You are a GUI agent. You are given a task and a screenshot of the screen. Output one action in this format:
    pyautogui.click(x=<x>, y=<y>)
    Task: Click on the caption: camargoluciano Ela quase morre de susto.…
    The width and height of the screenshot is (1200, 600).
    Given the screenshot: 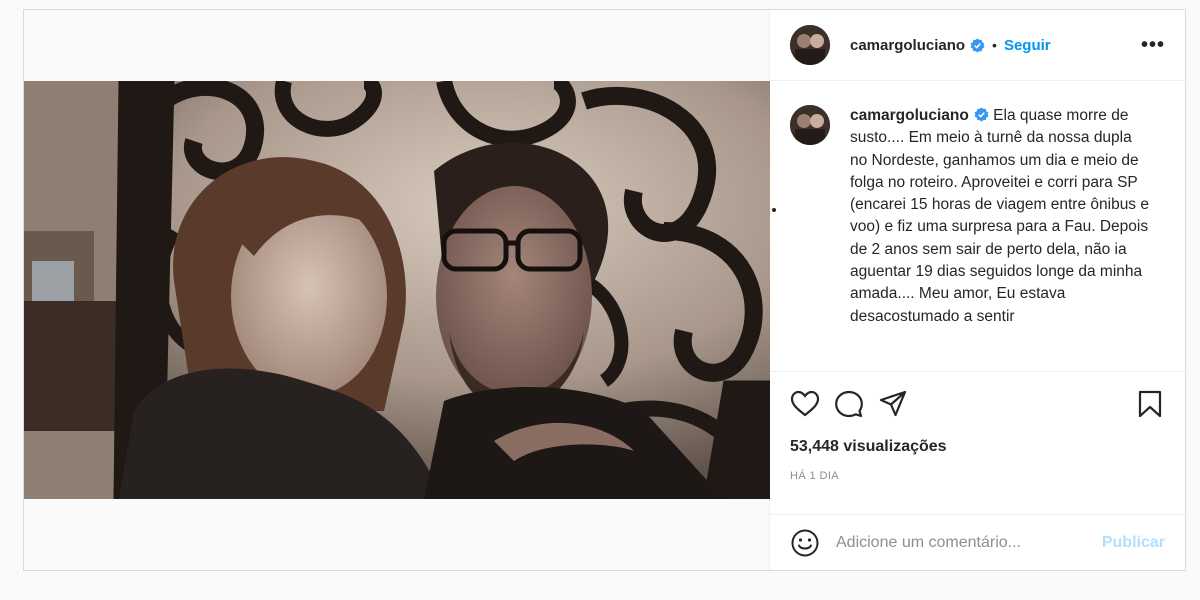 What is the action you would take?
    pyautogui.click(x=977, y=216)
    